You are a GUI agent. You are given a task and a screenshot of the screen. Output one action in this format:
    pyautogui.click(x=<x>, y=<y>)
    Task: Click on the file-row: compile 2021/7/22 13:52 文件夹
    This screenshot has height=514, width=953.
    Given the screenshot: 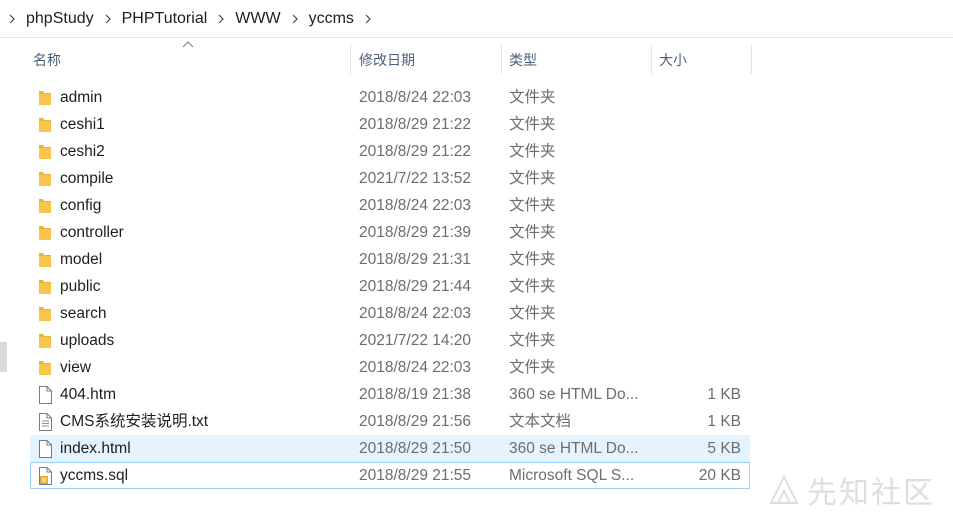 What is the action you would take?
    pyautogui.click(x=390, y=178)
    